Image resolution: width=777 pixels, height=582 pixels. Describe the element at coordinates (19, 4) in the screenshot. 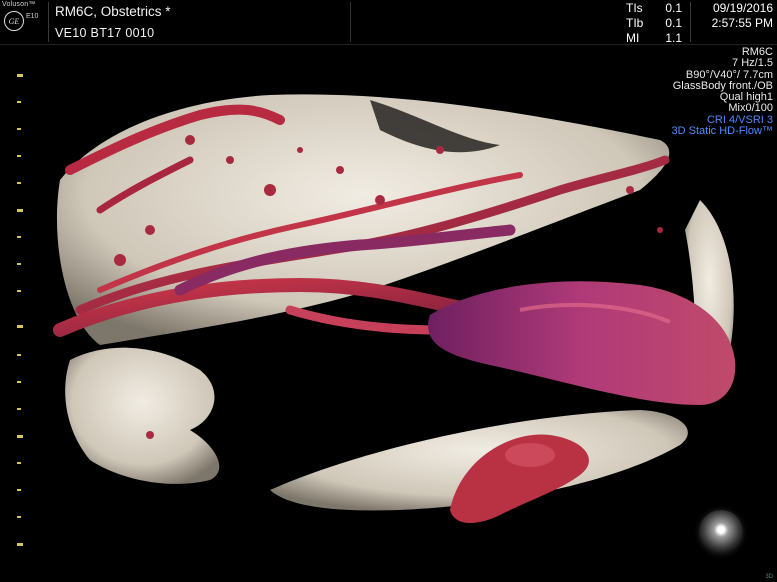

I see `logo-brand: Voluson™` at that location.